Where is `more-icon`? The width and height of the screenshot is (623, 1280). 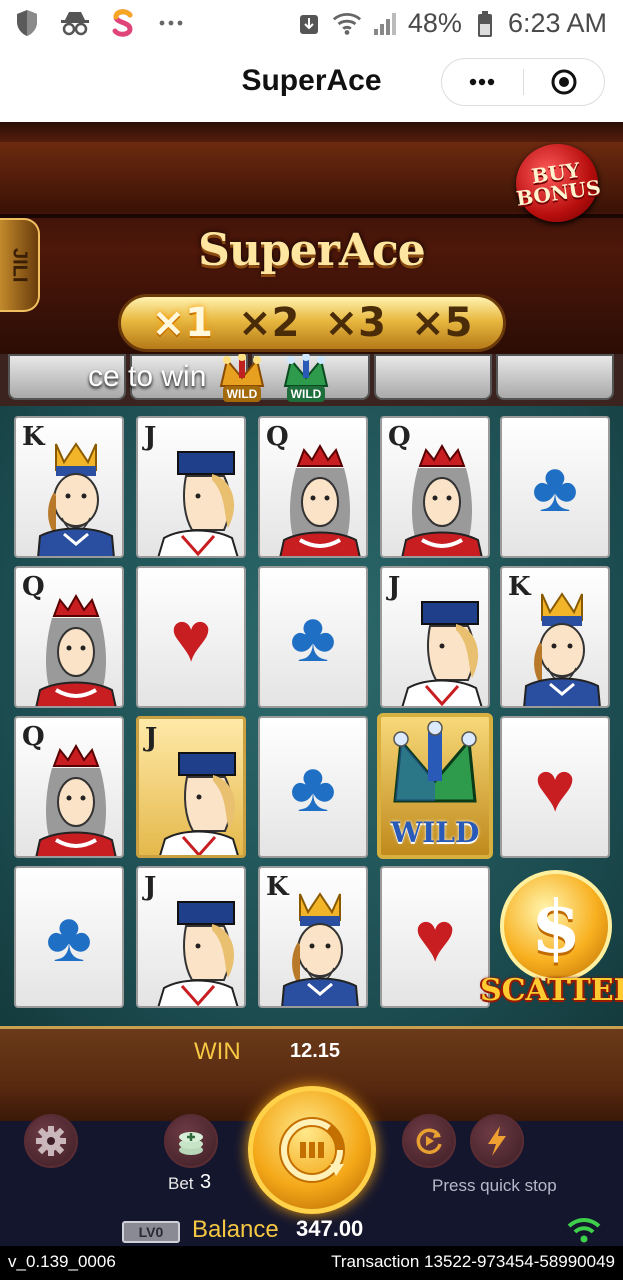
more-icon is located at coordinates (482, 82).